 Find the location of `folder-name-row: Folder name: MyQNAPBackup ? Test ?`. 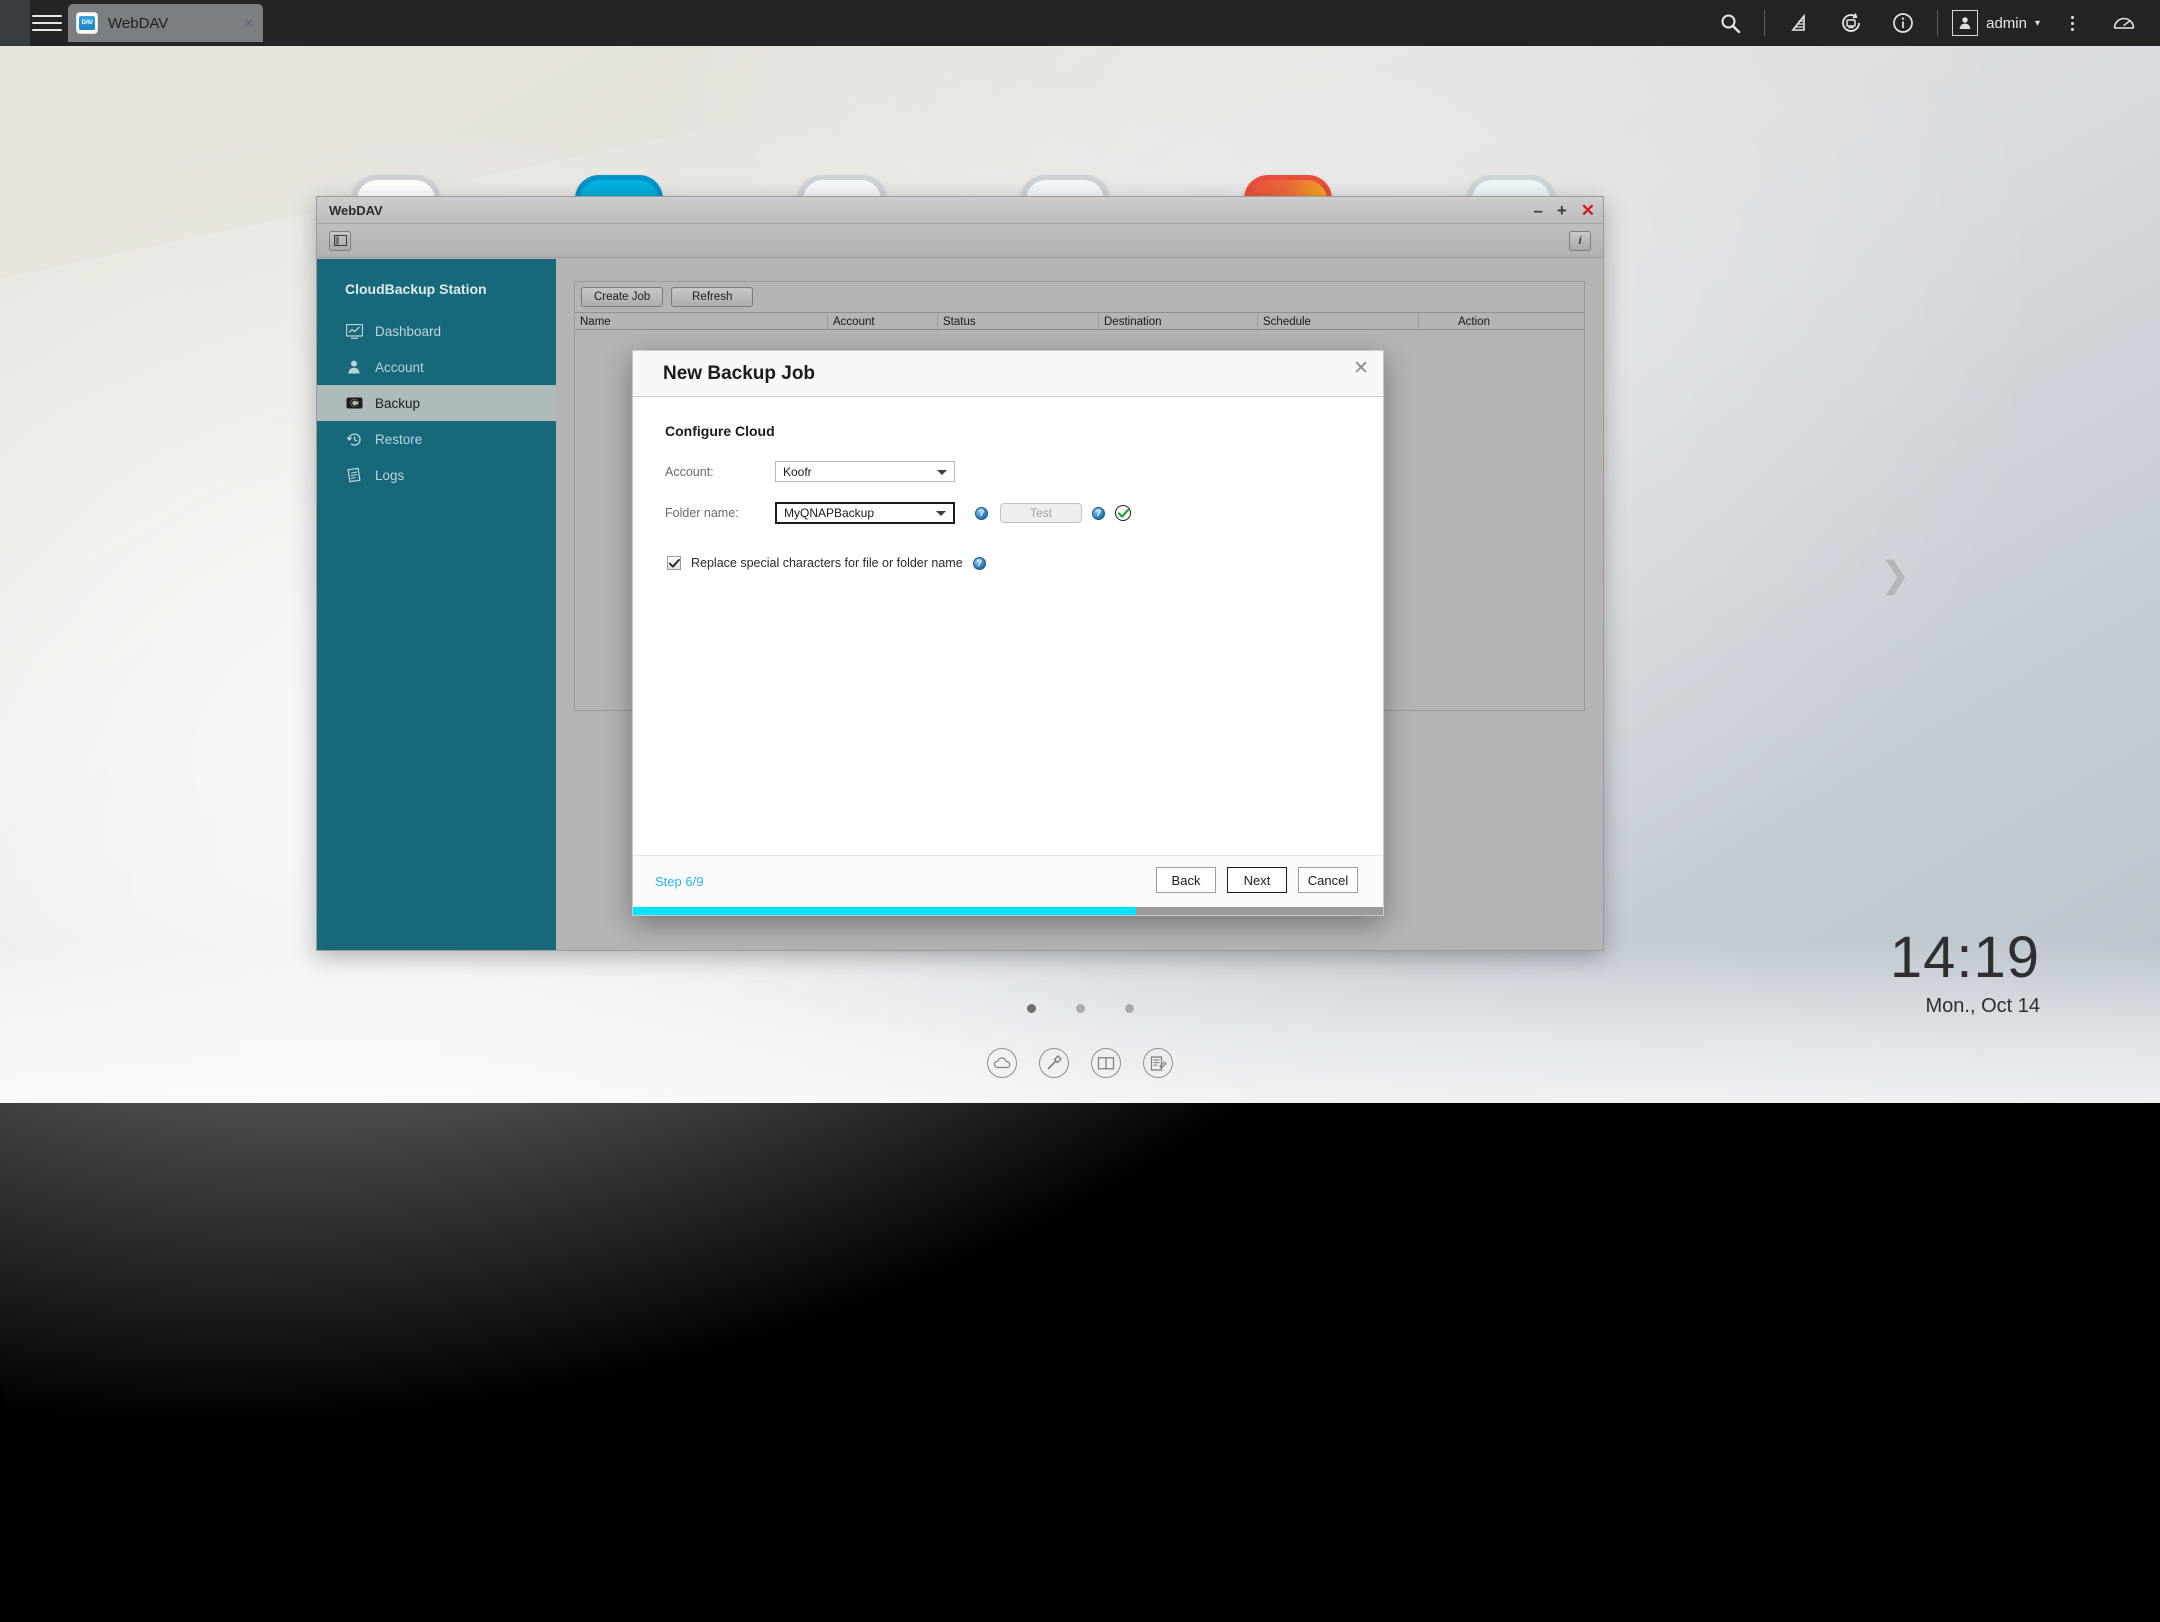

folder-name-row: Folder name: MyQNAPBackup ? Test ? is located at coordinates (1024, 513).